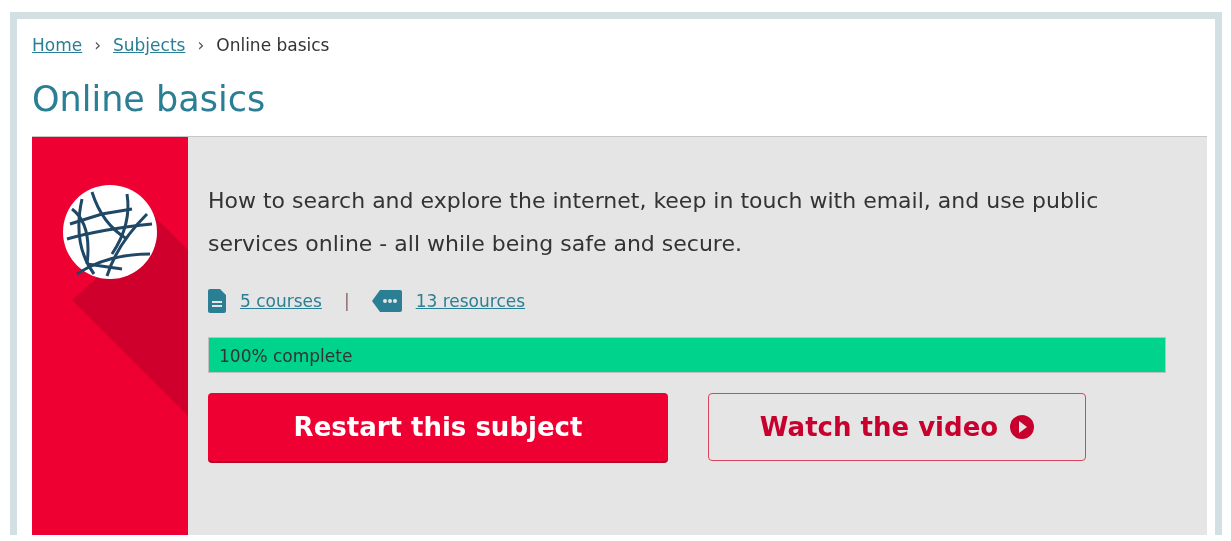 The width and height of the screenshot is (1231, 541). Describe the element at coordinates (57, 45) in the screenshot. I see `breadcrumb-link: Home` at that location.